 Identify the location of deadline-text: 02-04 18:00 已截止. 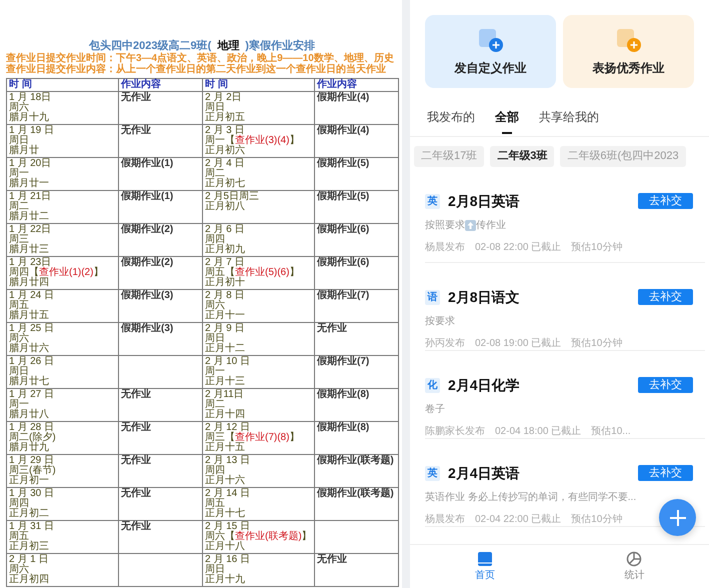
(538, 431).